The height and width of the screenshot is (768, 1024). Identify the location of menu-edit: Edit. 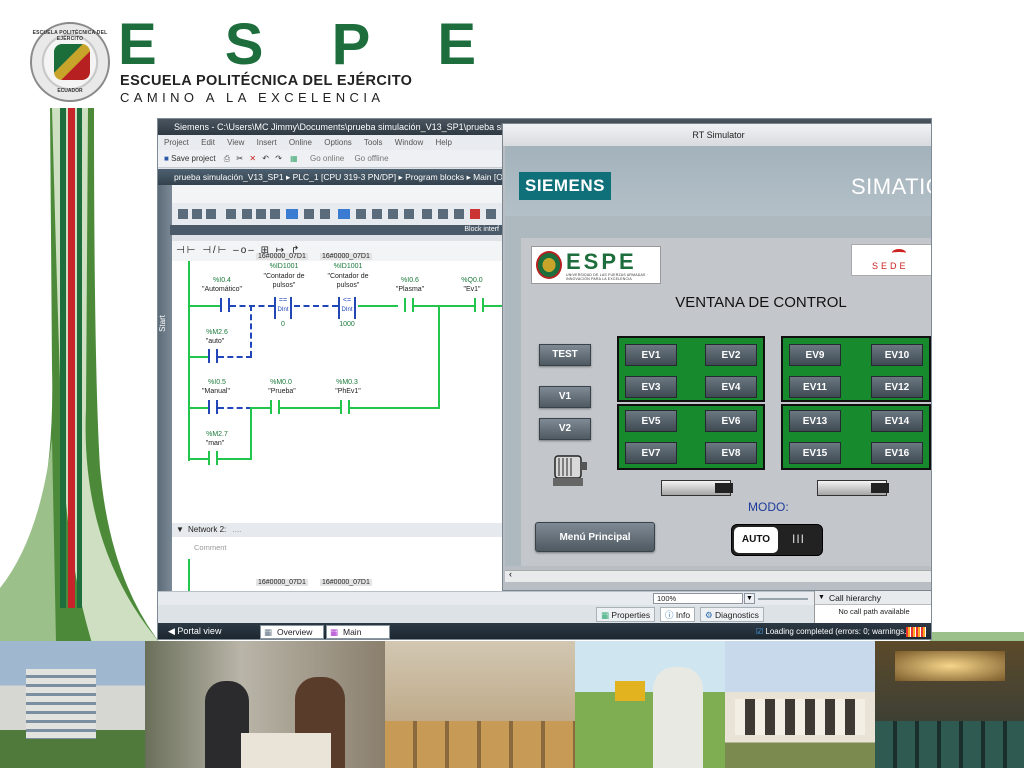
(208, 142).